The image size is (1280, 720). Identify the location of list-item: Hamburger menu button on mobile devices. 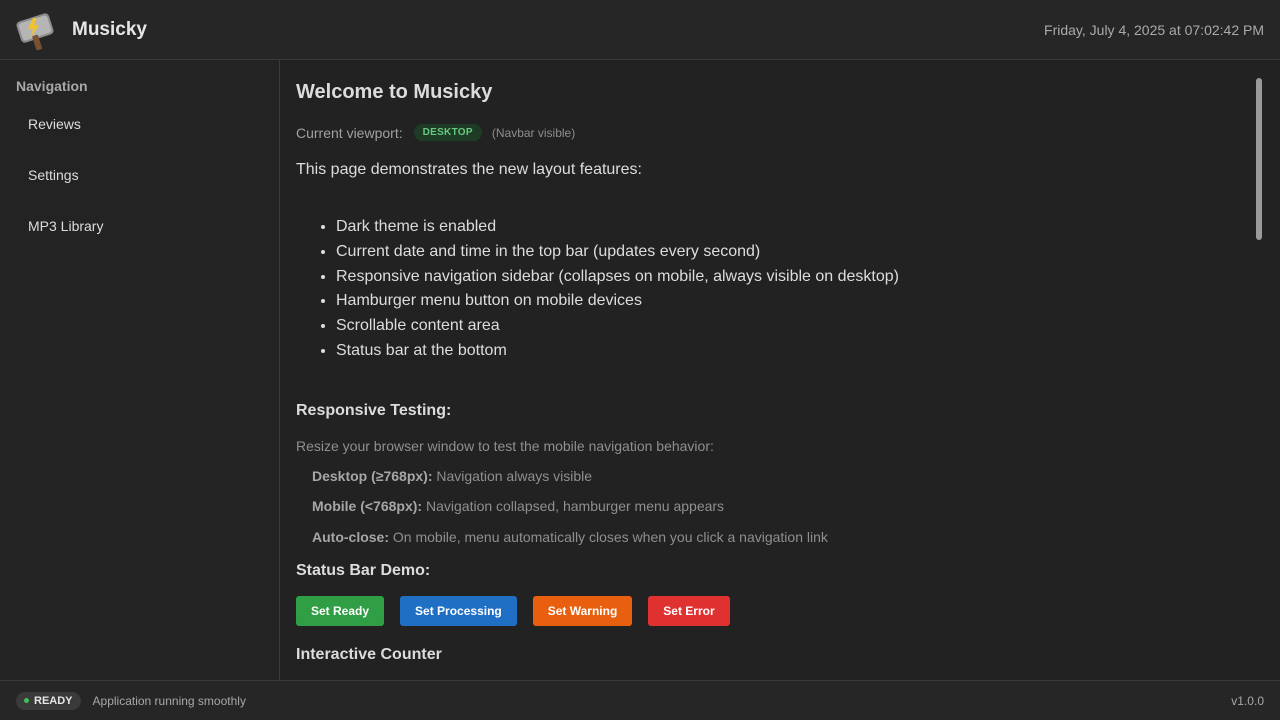
(800, 301).